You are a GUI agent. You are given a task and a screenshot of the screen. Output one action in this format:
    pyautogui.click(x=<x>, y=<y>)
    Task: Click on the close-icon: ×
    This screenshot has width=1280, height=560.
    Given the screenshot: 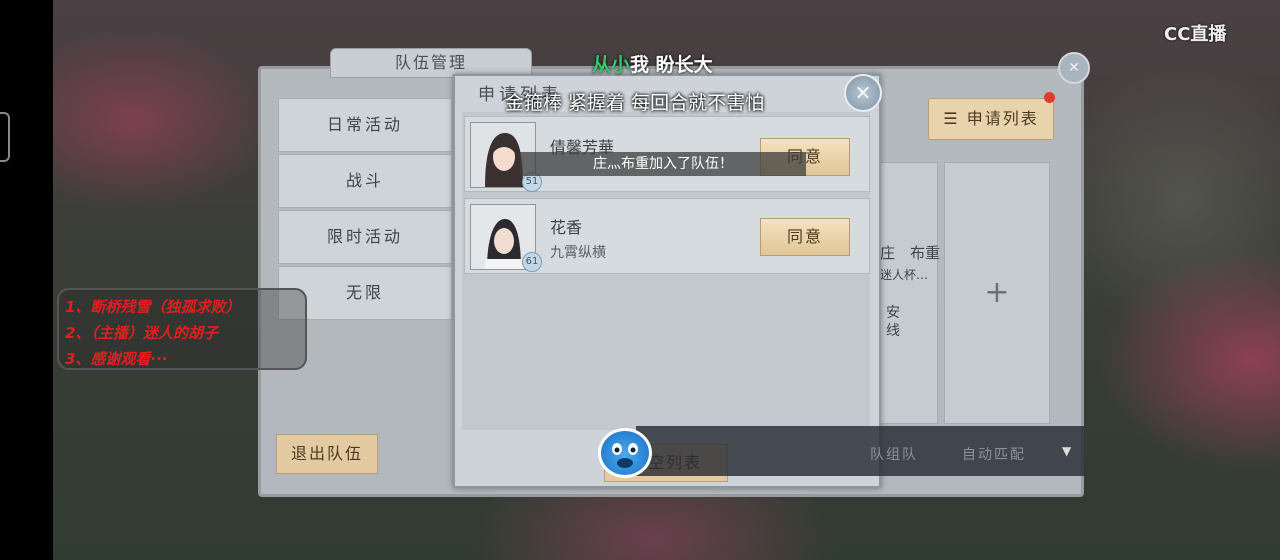 What is the action you would take?
    pyautogui.click(x=863, y=93)
    